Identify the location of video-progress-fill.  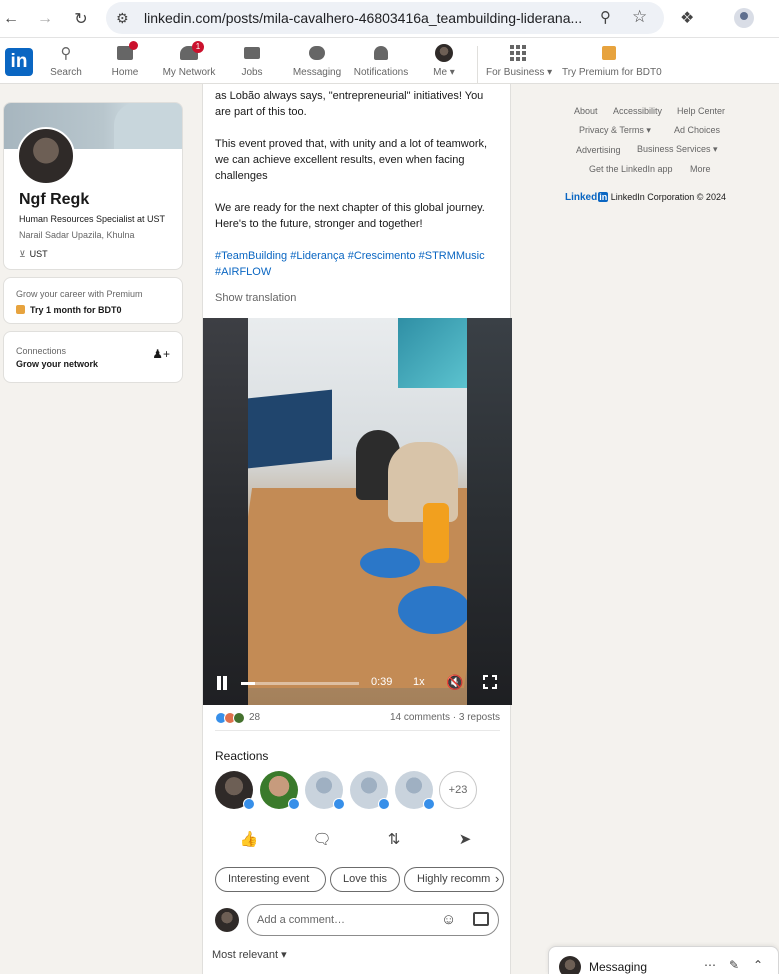
(248, 683).